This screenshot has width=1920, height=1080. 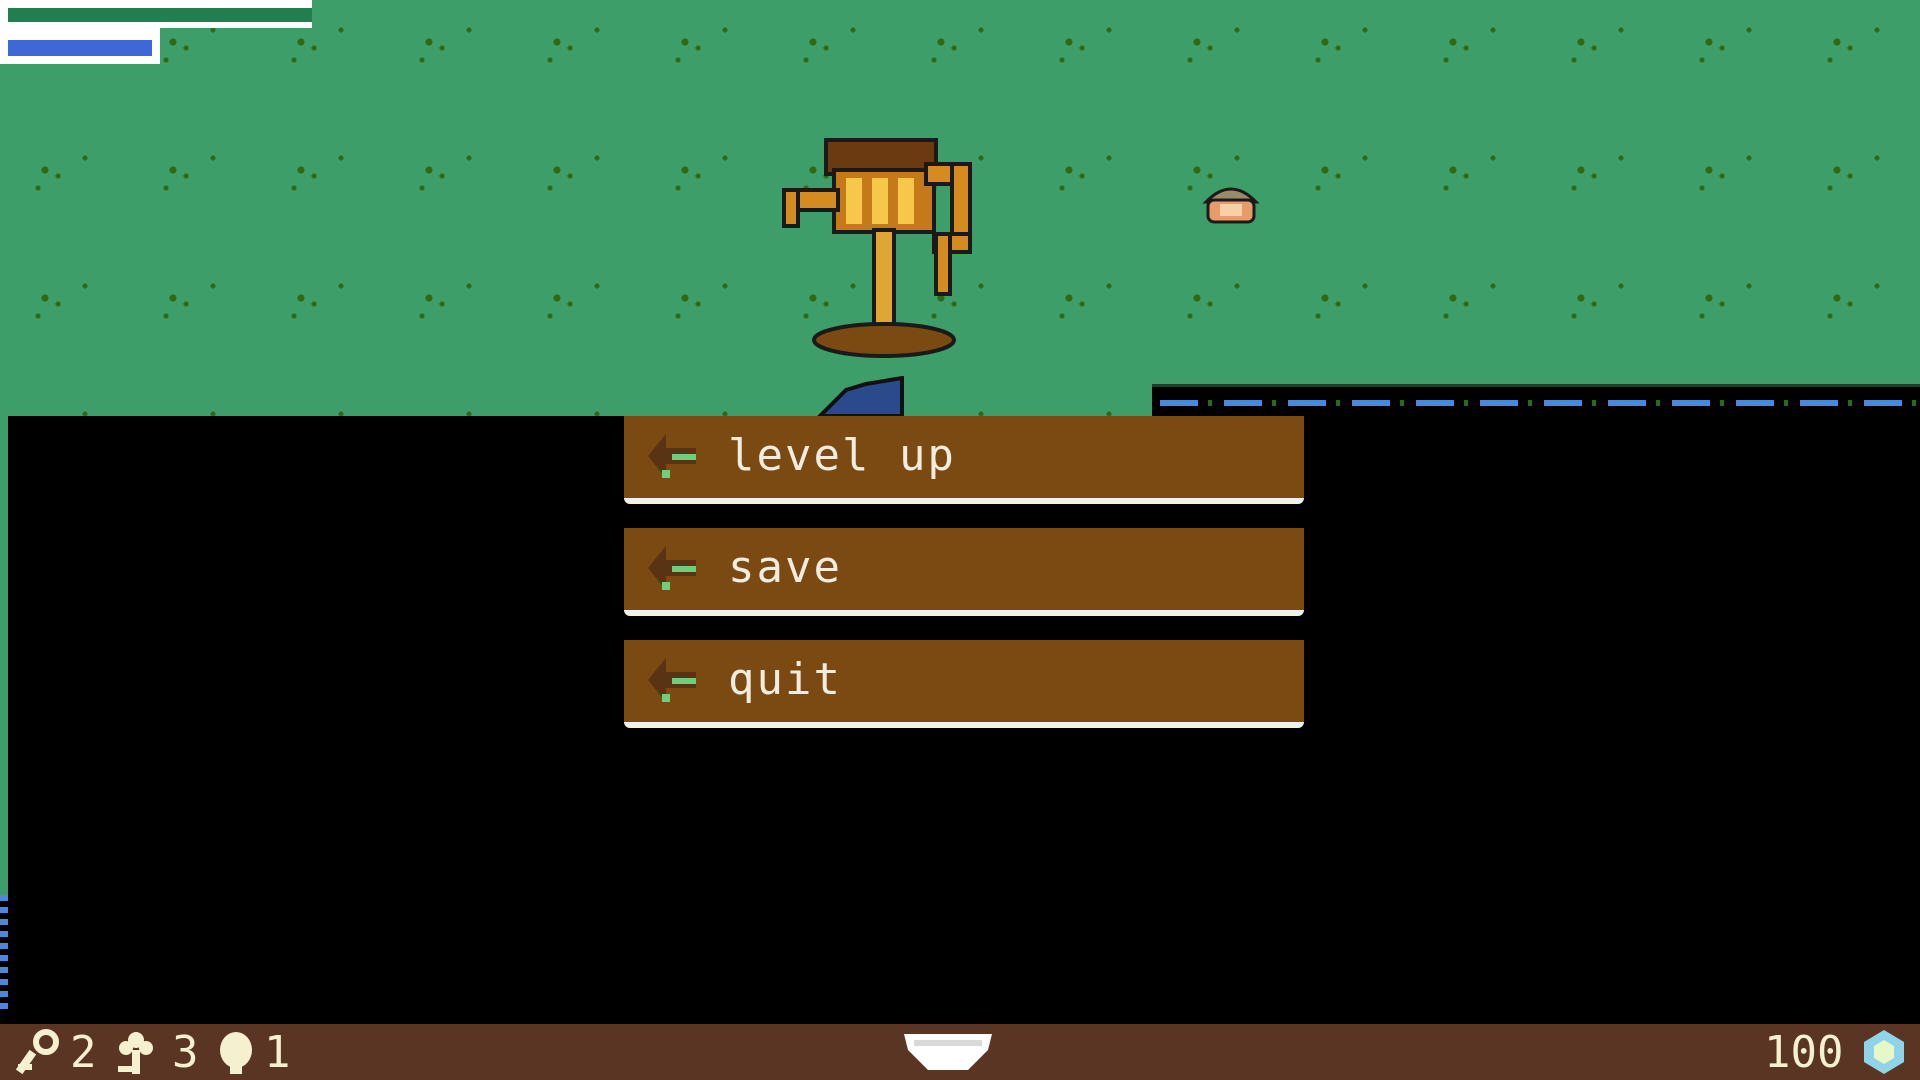 What do you see at coordinates (964, 460) in the screenshot?
I see `menu-item-level-up: level up` at bounding box center [964, 460].